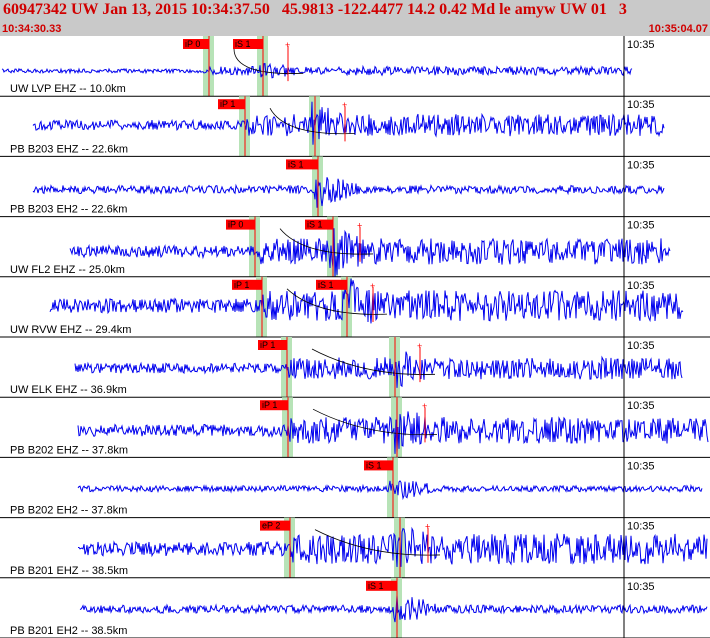  I want to click on station-panel: iP 0 iS 1 +10:35 UW FL2 EHZ -- 25.0km, so click(355, 247).